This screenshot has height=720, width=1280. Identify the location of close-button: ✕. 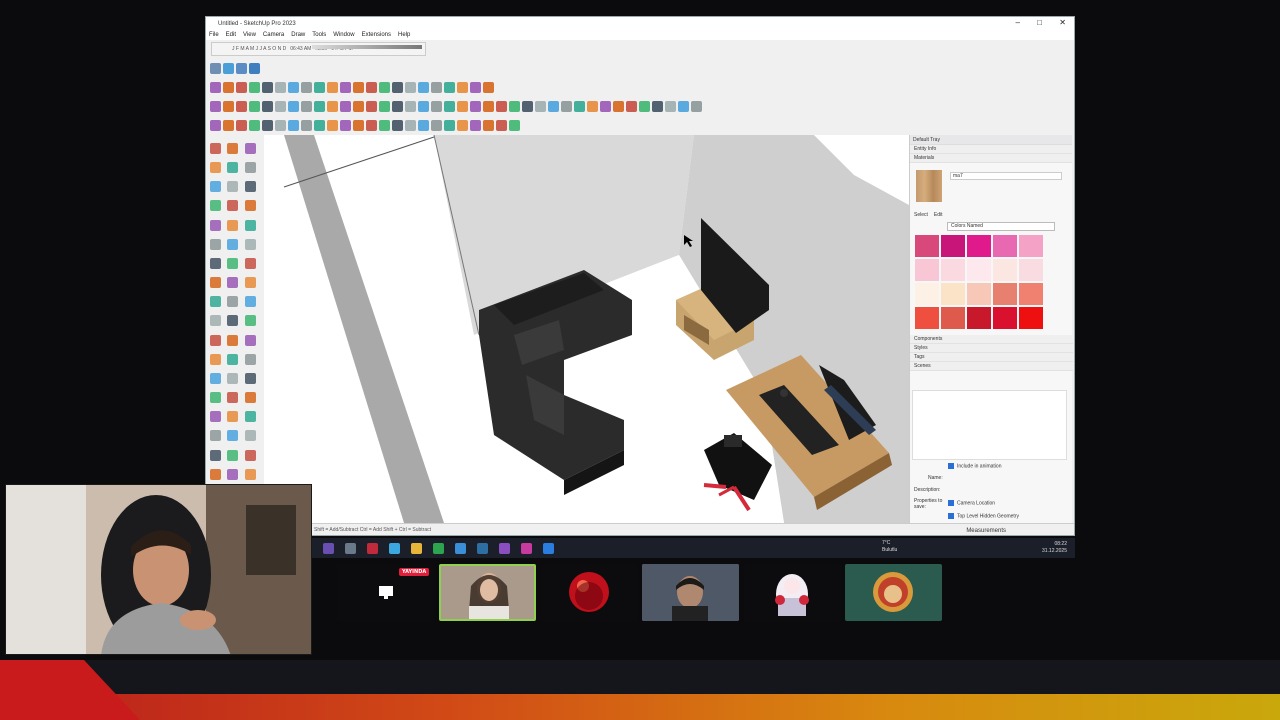
(1062, 22).